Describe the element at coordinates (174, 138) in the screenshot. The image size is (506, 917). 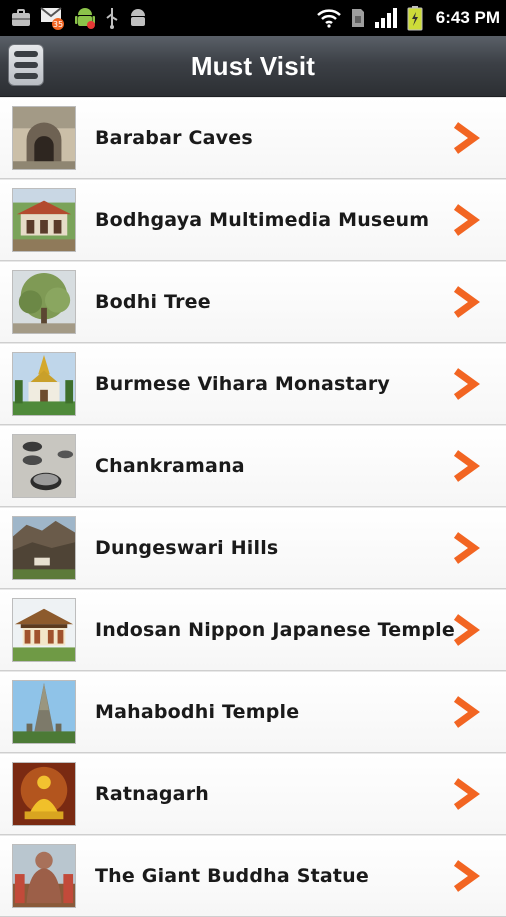
I see `place-name: Barabar Caves` at that location.